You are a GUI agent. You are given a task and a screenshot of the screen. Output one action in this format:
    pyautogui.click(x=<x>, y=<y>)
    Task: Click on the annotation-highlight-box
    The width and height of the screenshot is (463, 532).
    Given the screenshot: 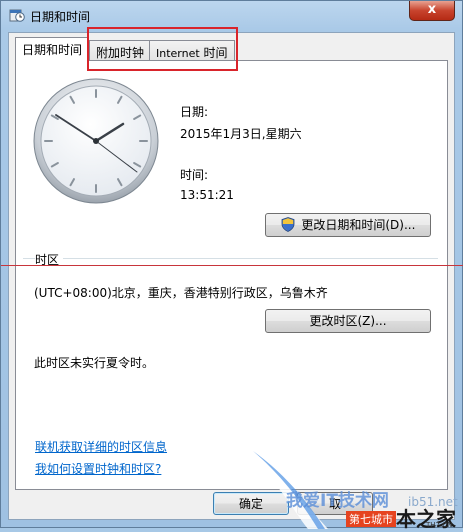 What is the action you would take?
    pyautogui.click(x=162, y=49)
    